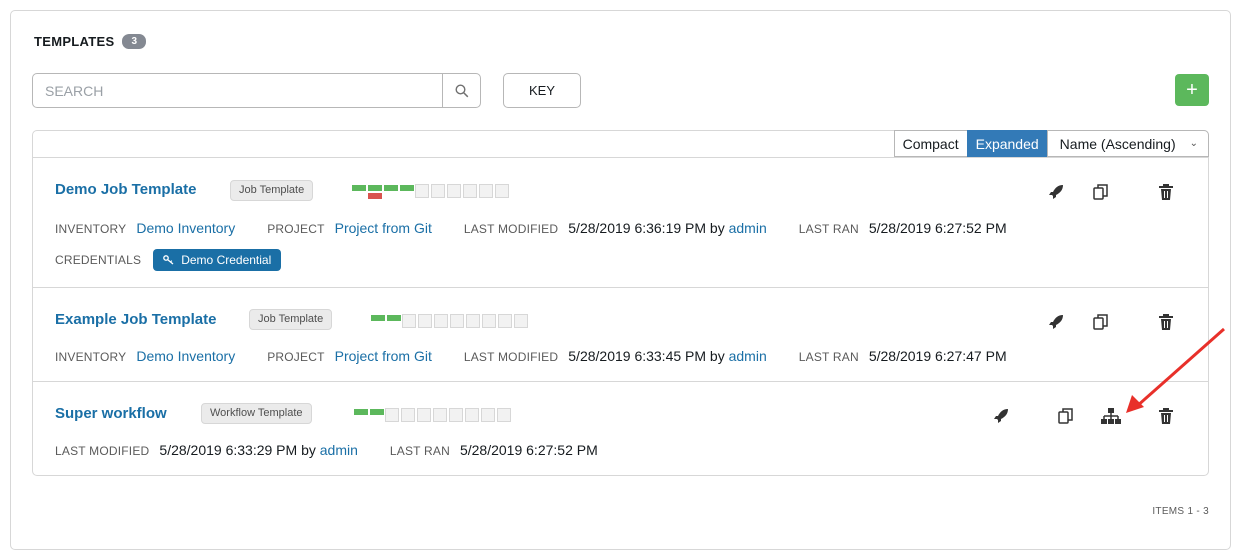 The image size is (1233, 550). What do you see at coordinates (217, 260) in the screenshot?
I see `credential-tag: Demo Credential` at bounding box center [217, 260].